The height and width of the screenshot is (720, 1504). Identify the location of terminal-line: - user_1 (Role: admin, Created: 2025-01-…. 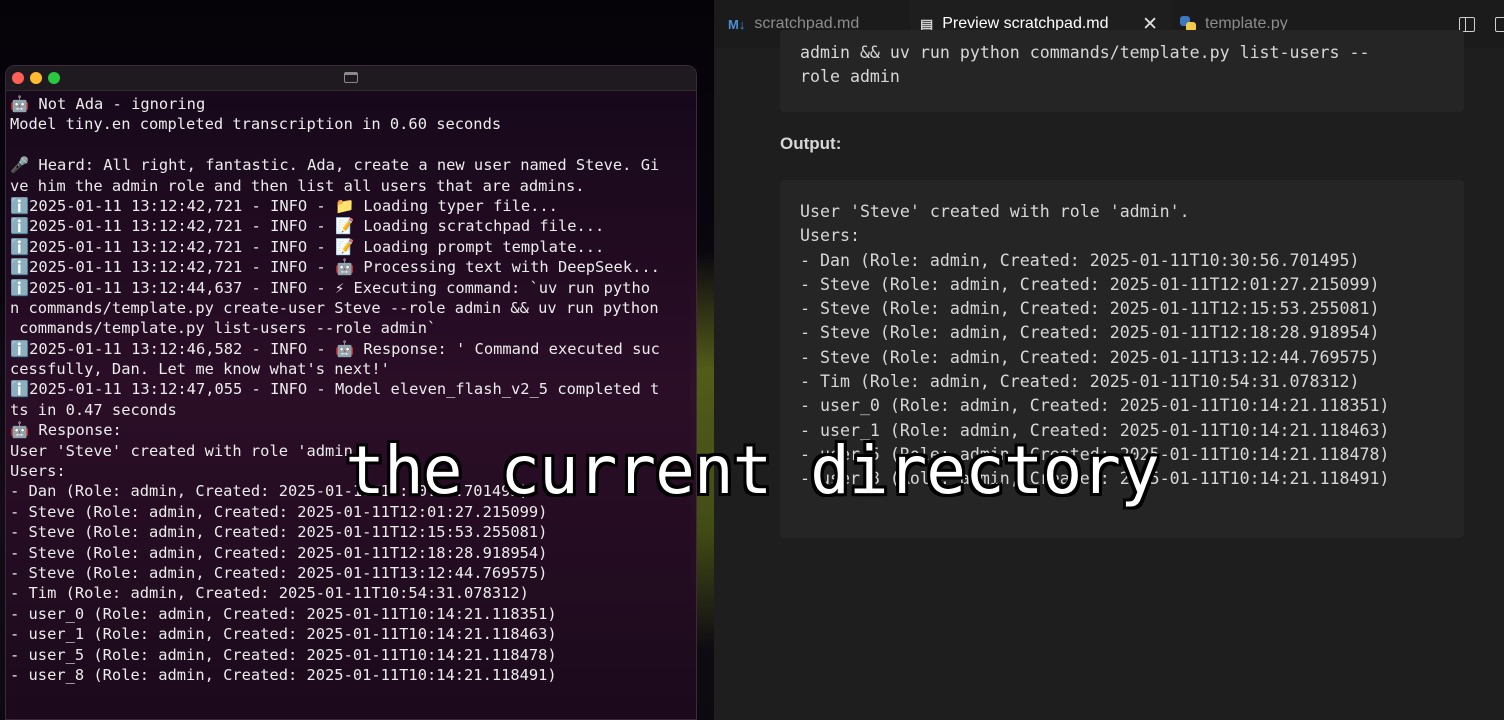
(283, 634).